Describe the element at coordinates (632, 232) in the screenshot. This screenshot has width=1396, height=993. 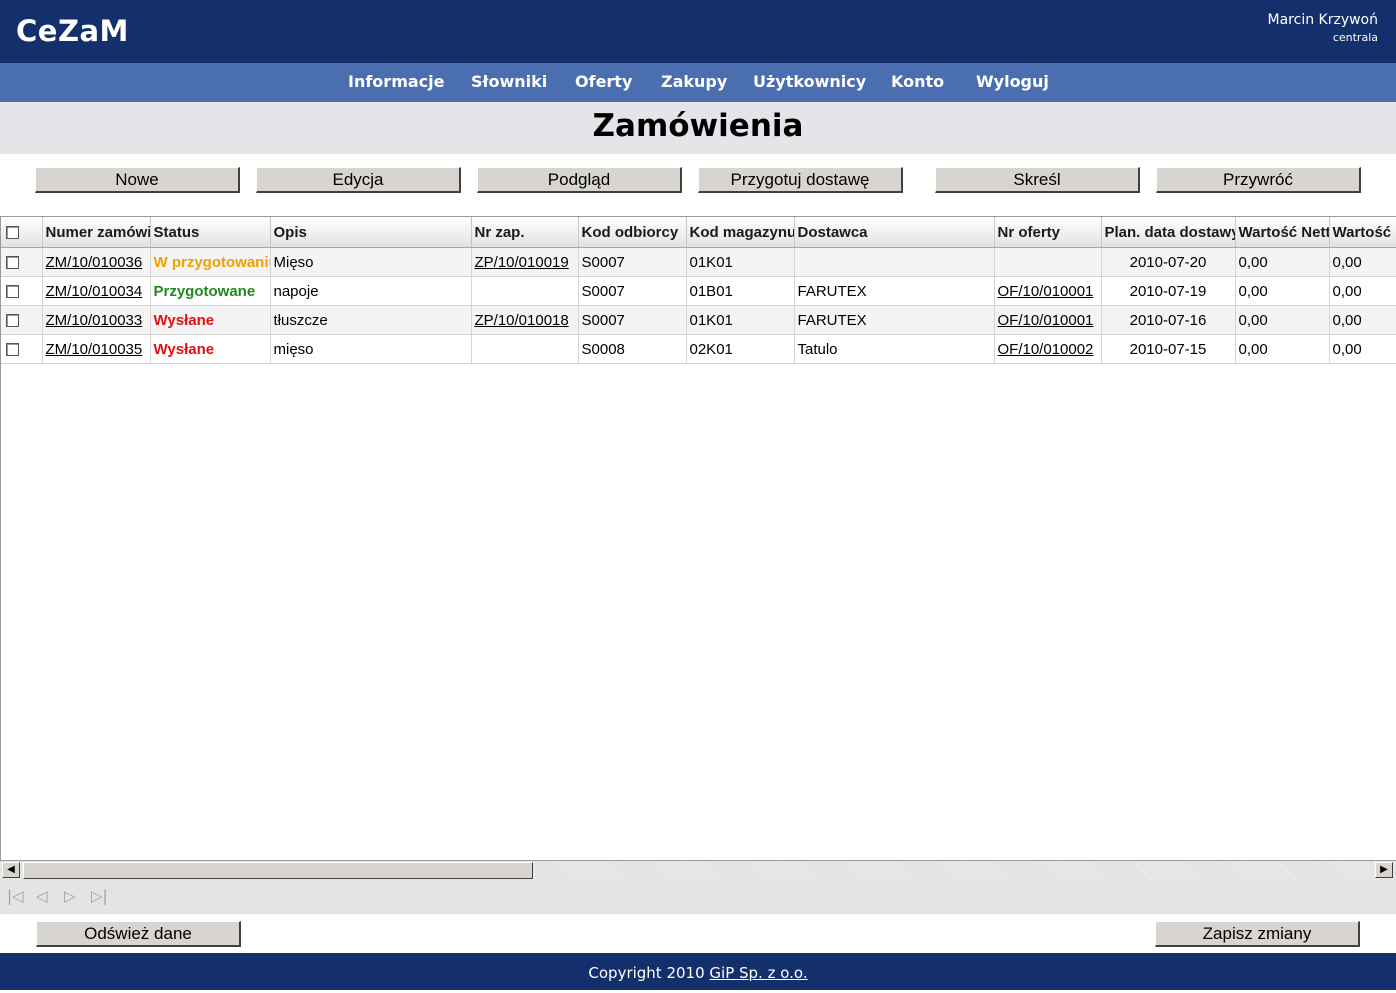
I see `column-header-recipient-code: Kod odbiorcy` at that location.